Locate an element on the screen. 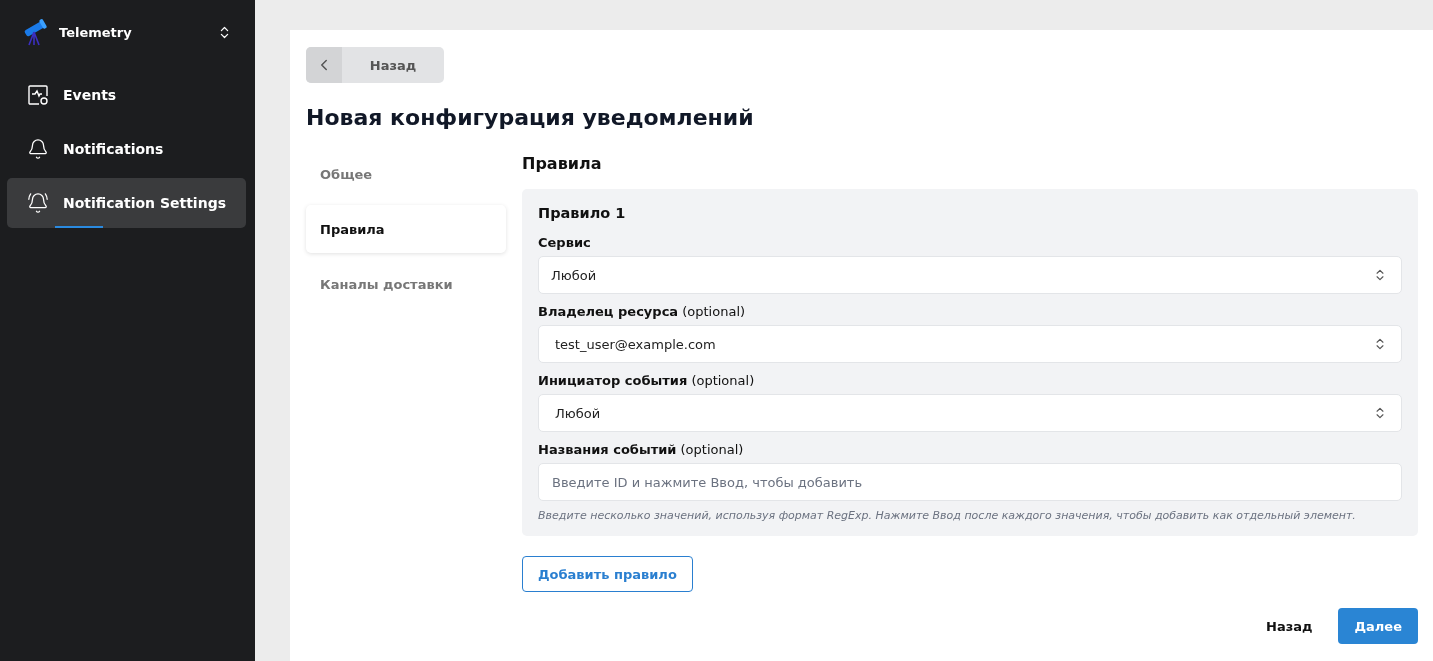 This screenshot has width=1433, height=661. step-tab: Правила is located at coordinates (406, 229).